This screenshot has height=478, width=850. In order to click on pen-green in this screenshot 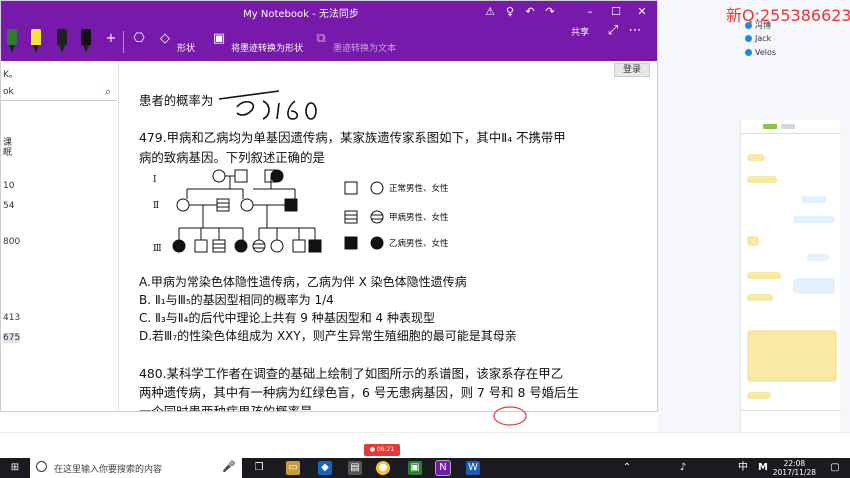, I will do `click(12, 42)`.